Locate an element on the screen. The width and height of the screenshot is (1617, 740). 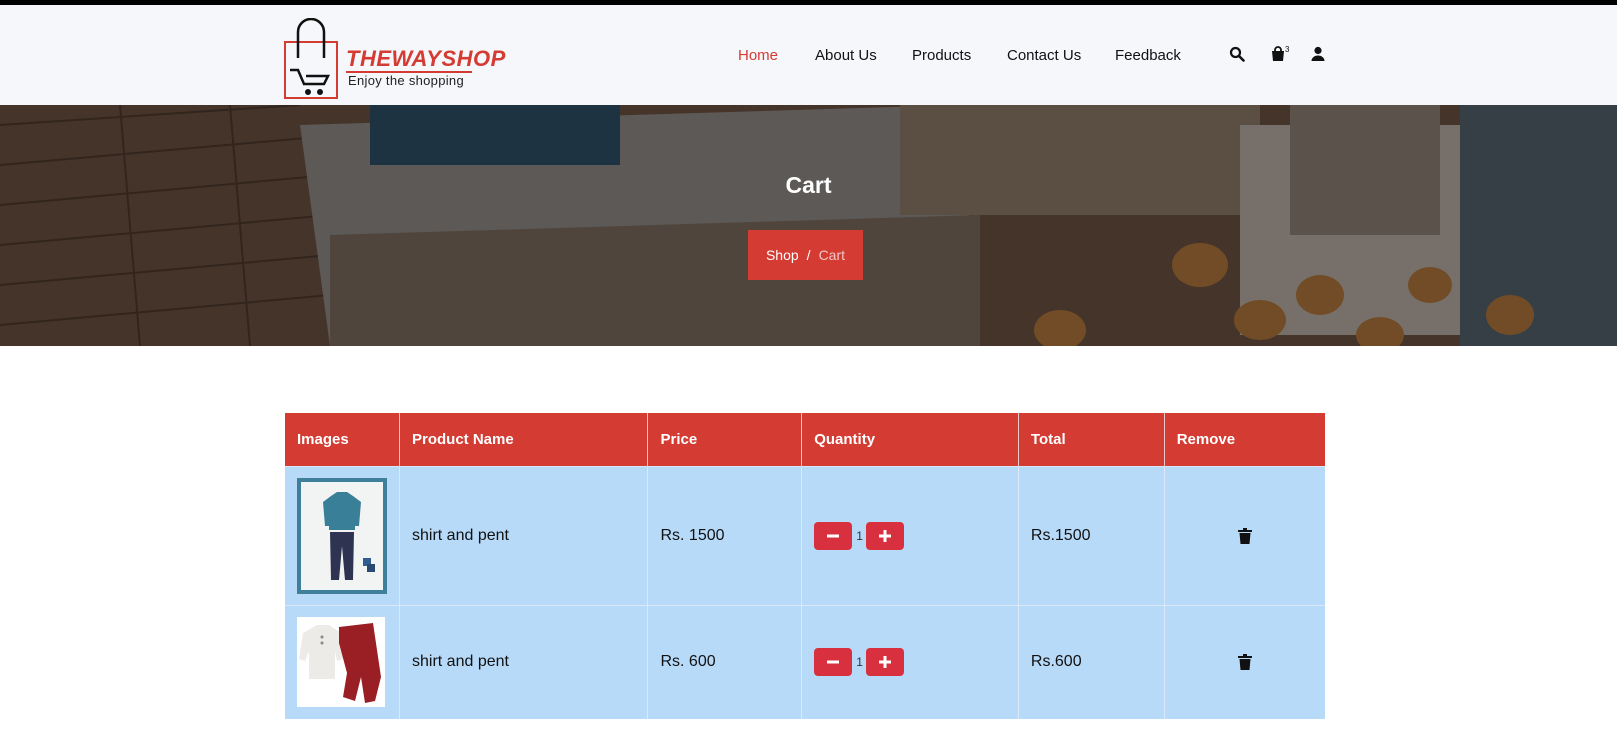
breadcrumb-shop-link: Shop is located at coordinates (782, 255).